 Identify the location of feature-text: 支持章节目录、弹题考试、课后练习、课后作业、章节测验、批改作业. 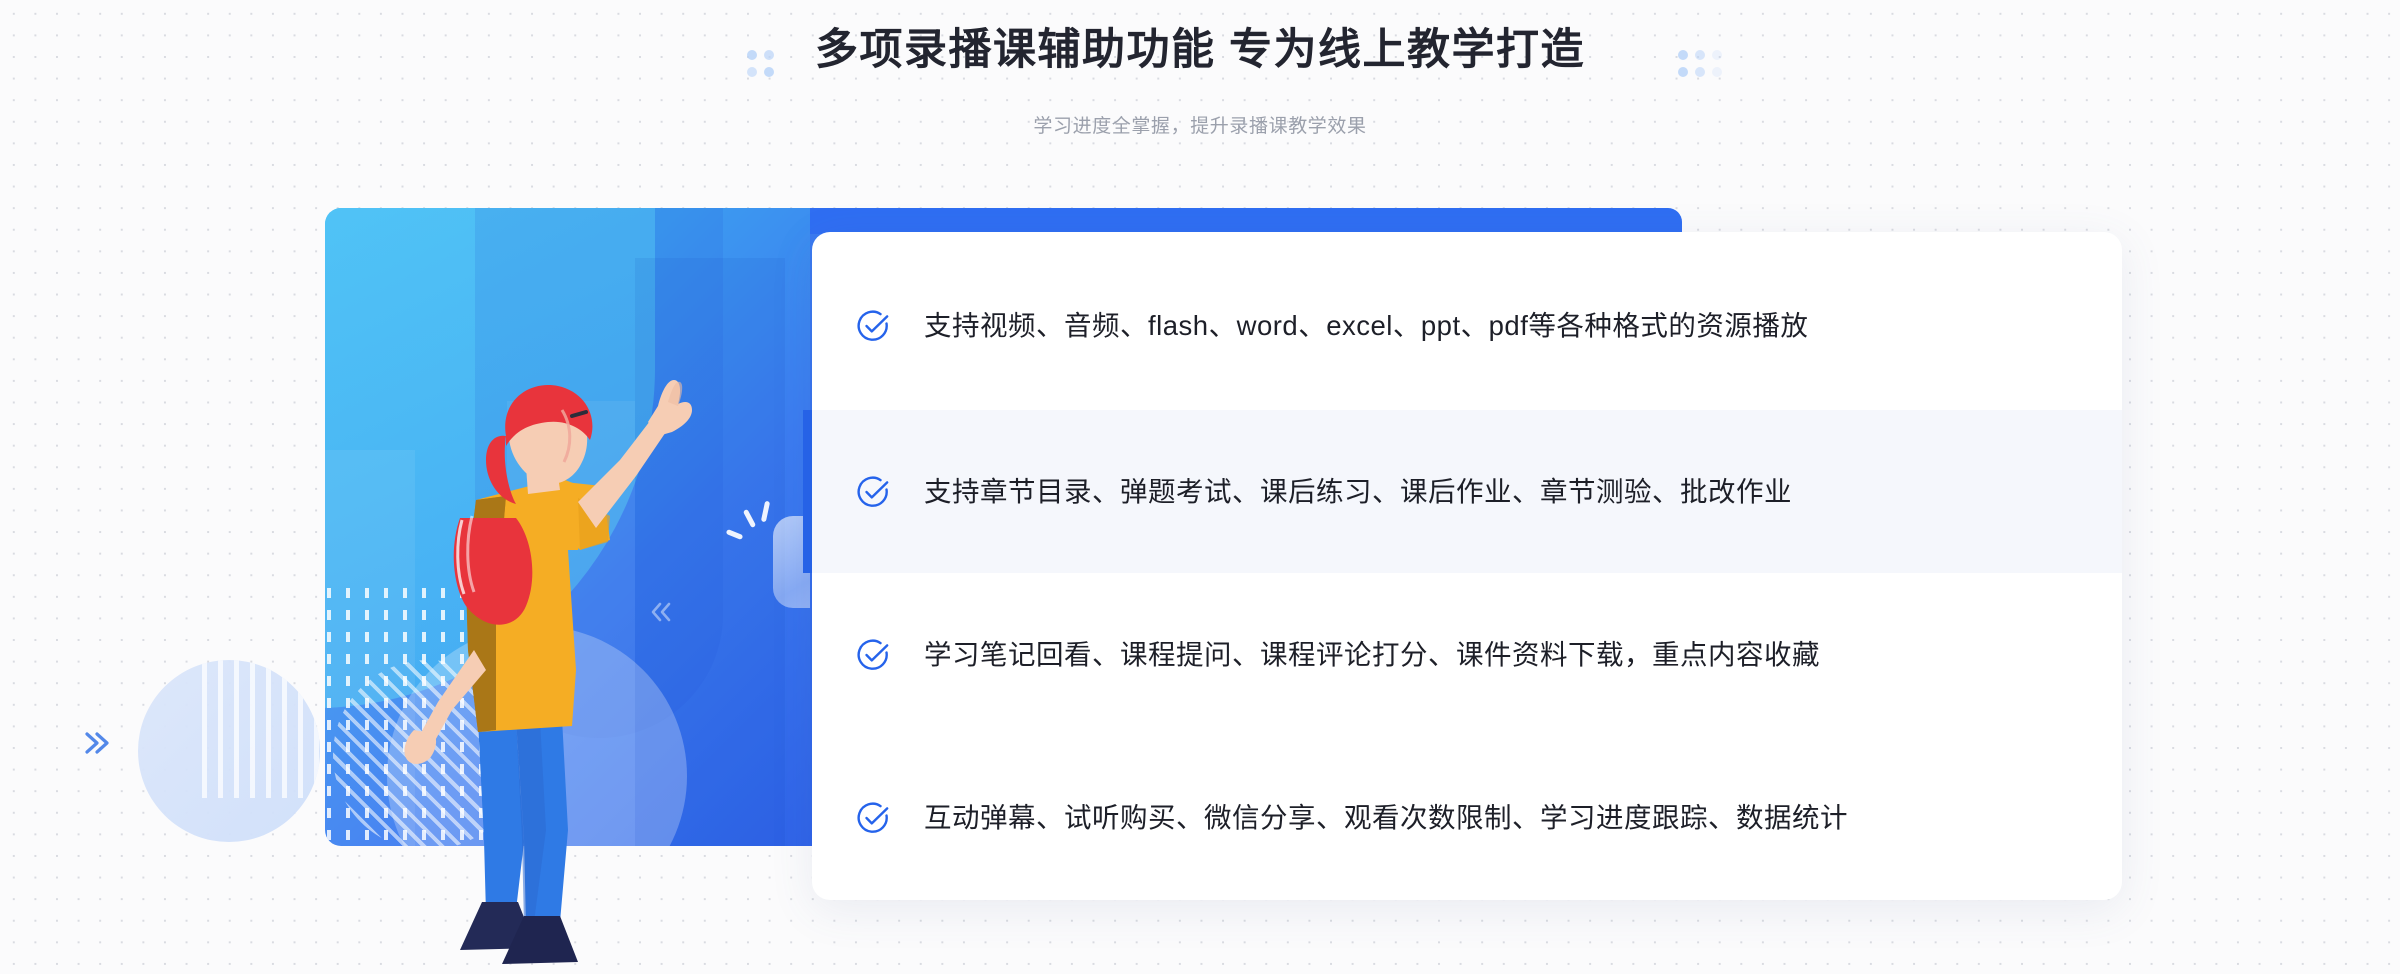
(1358, 491).